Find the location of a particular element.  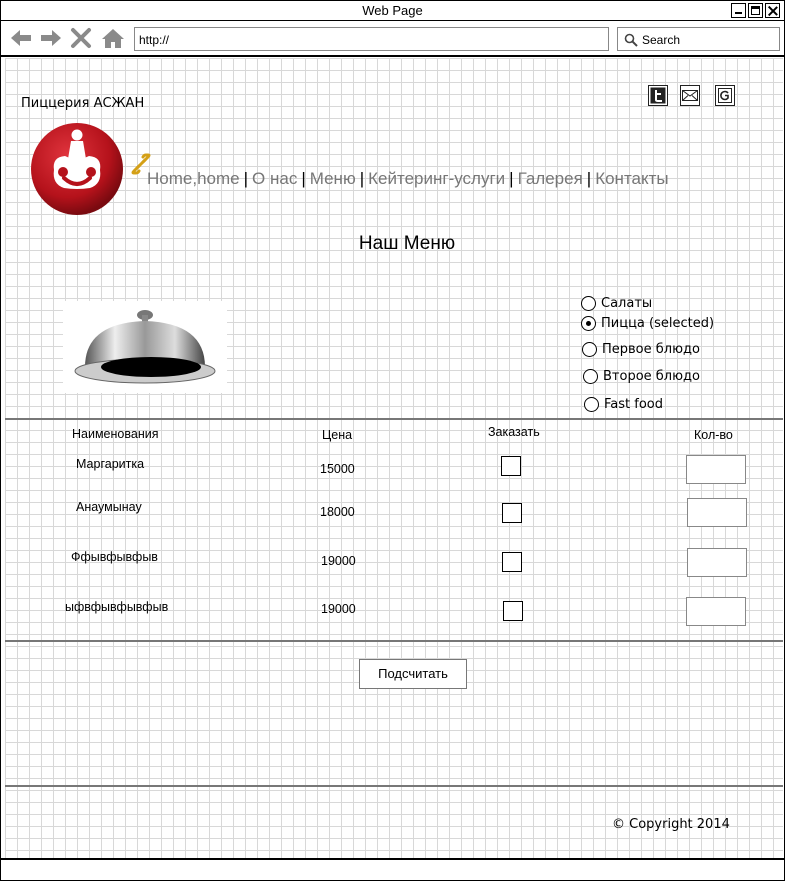

browser-toolbar: http:// Search is located at coordinates (392, 39).